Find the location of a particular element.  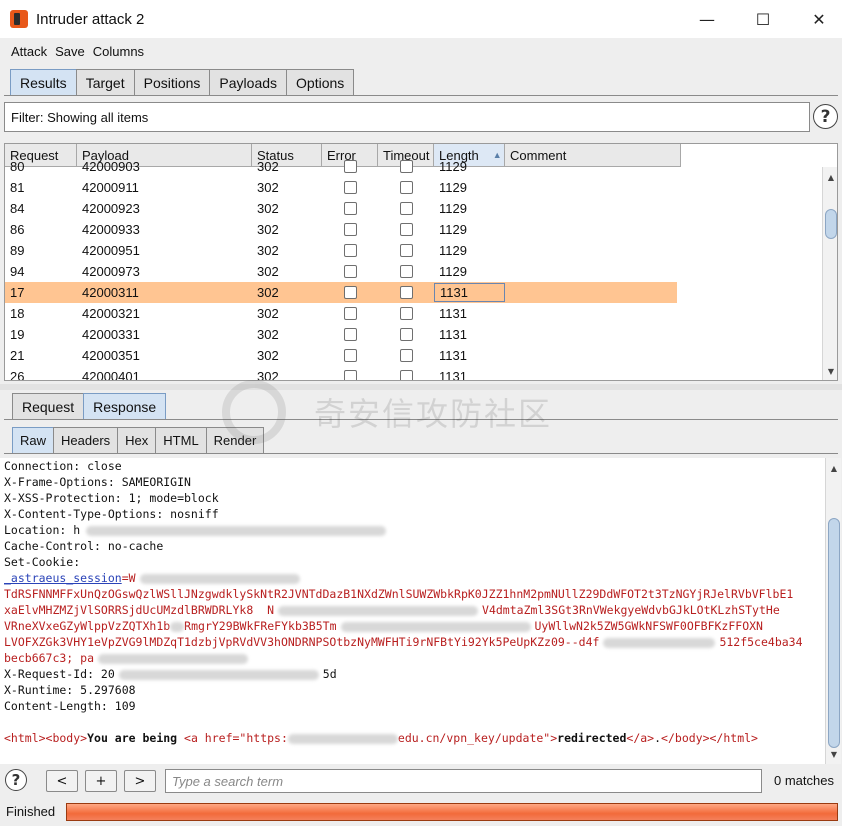

response-scrollbar: ▲ ▼ is located at coordinates (833, 611).